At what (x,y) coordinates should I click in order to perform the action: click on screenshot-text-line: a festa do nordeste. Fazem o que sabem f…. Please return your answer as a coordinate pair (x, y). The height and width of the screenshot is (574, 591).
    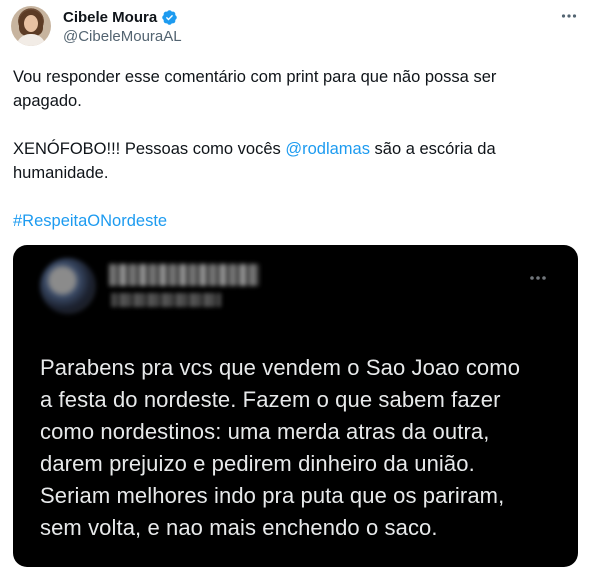
    Looking at the image, I should click on (270, 399).